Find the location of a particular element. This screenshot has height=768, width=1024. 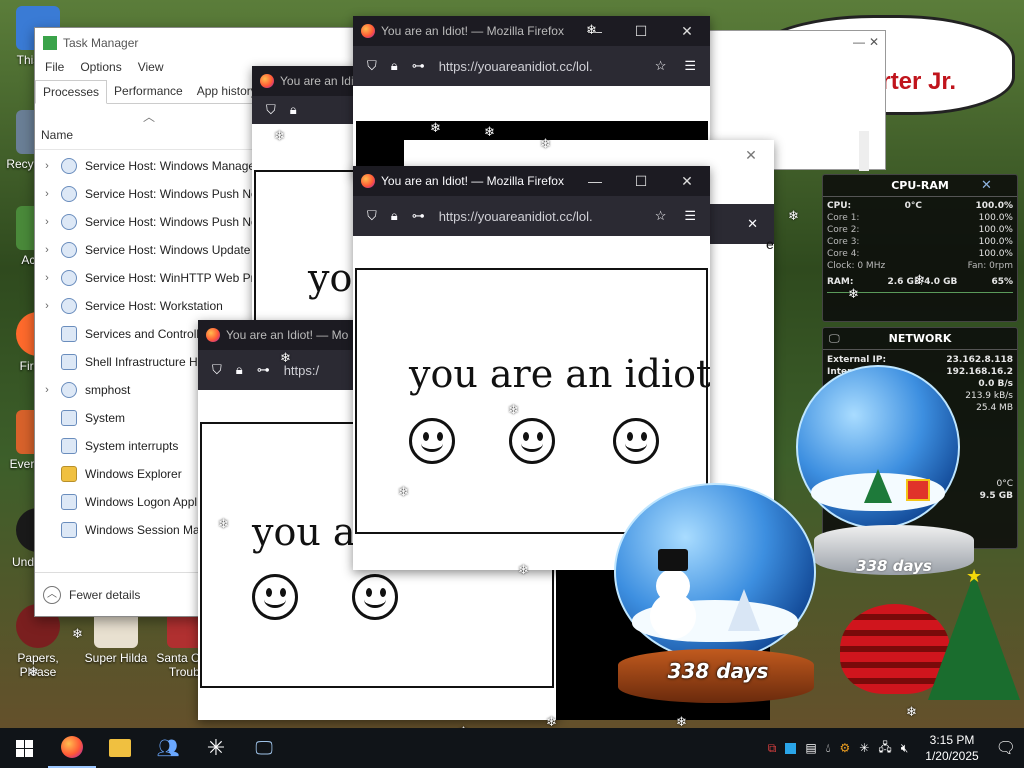

taskbar-file-explorer is located at coordinates (120, 748).